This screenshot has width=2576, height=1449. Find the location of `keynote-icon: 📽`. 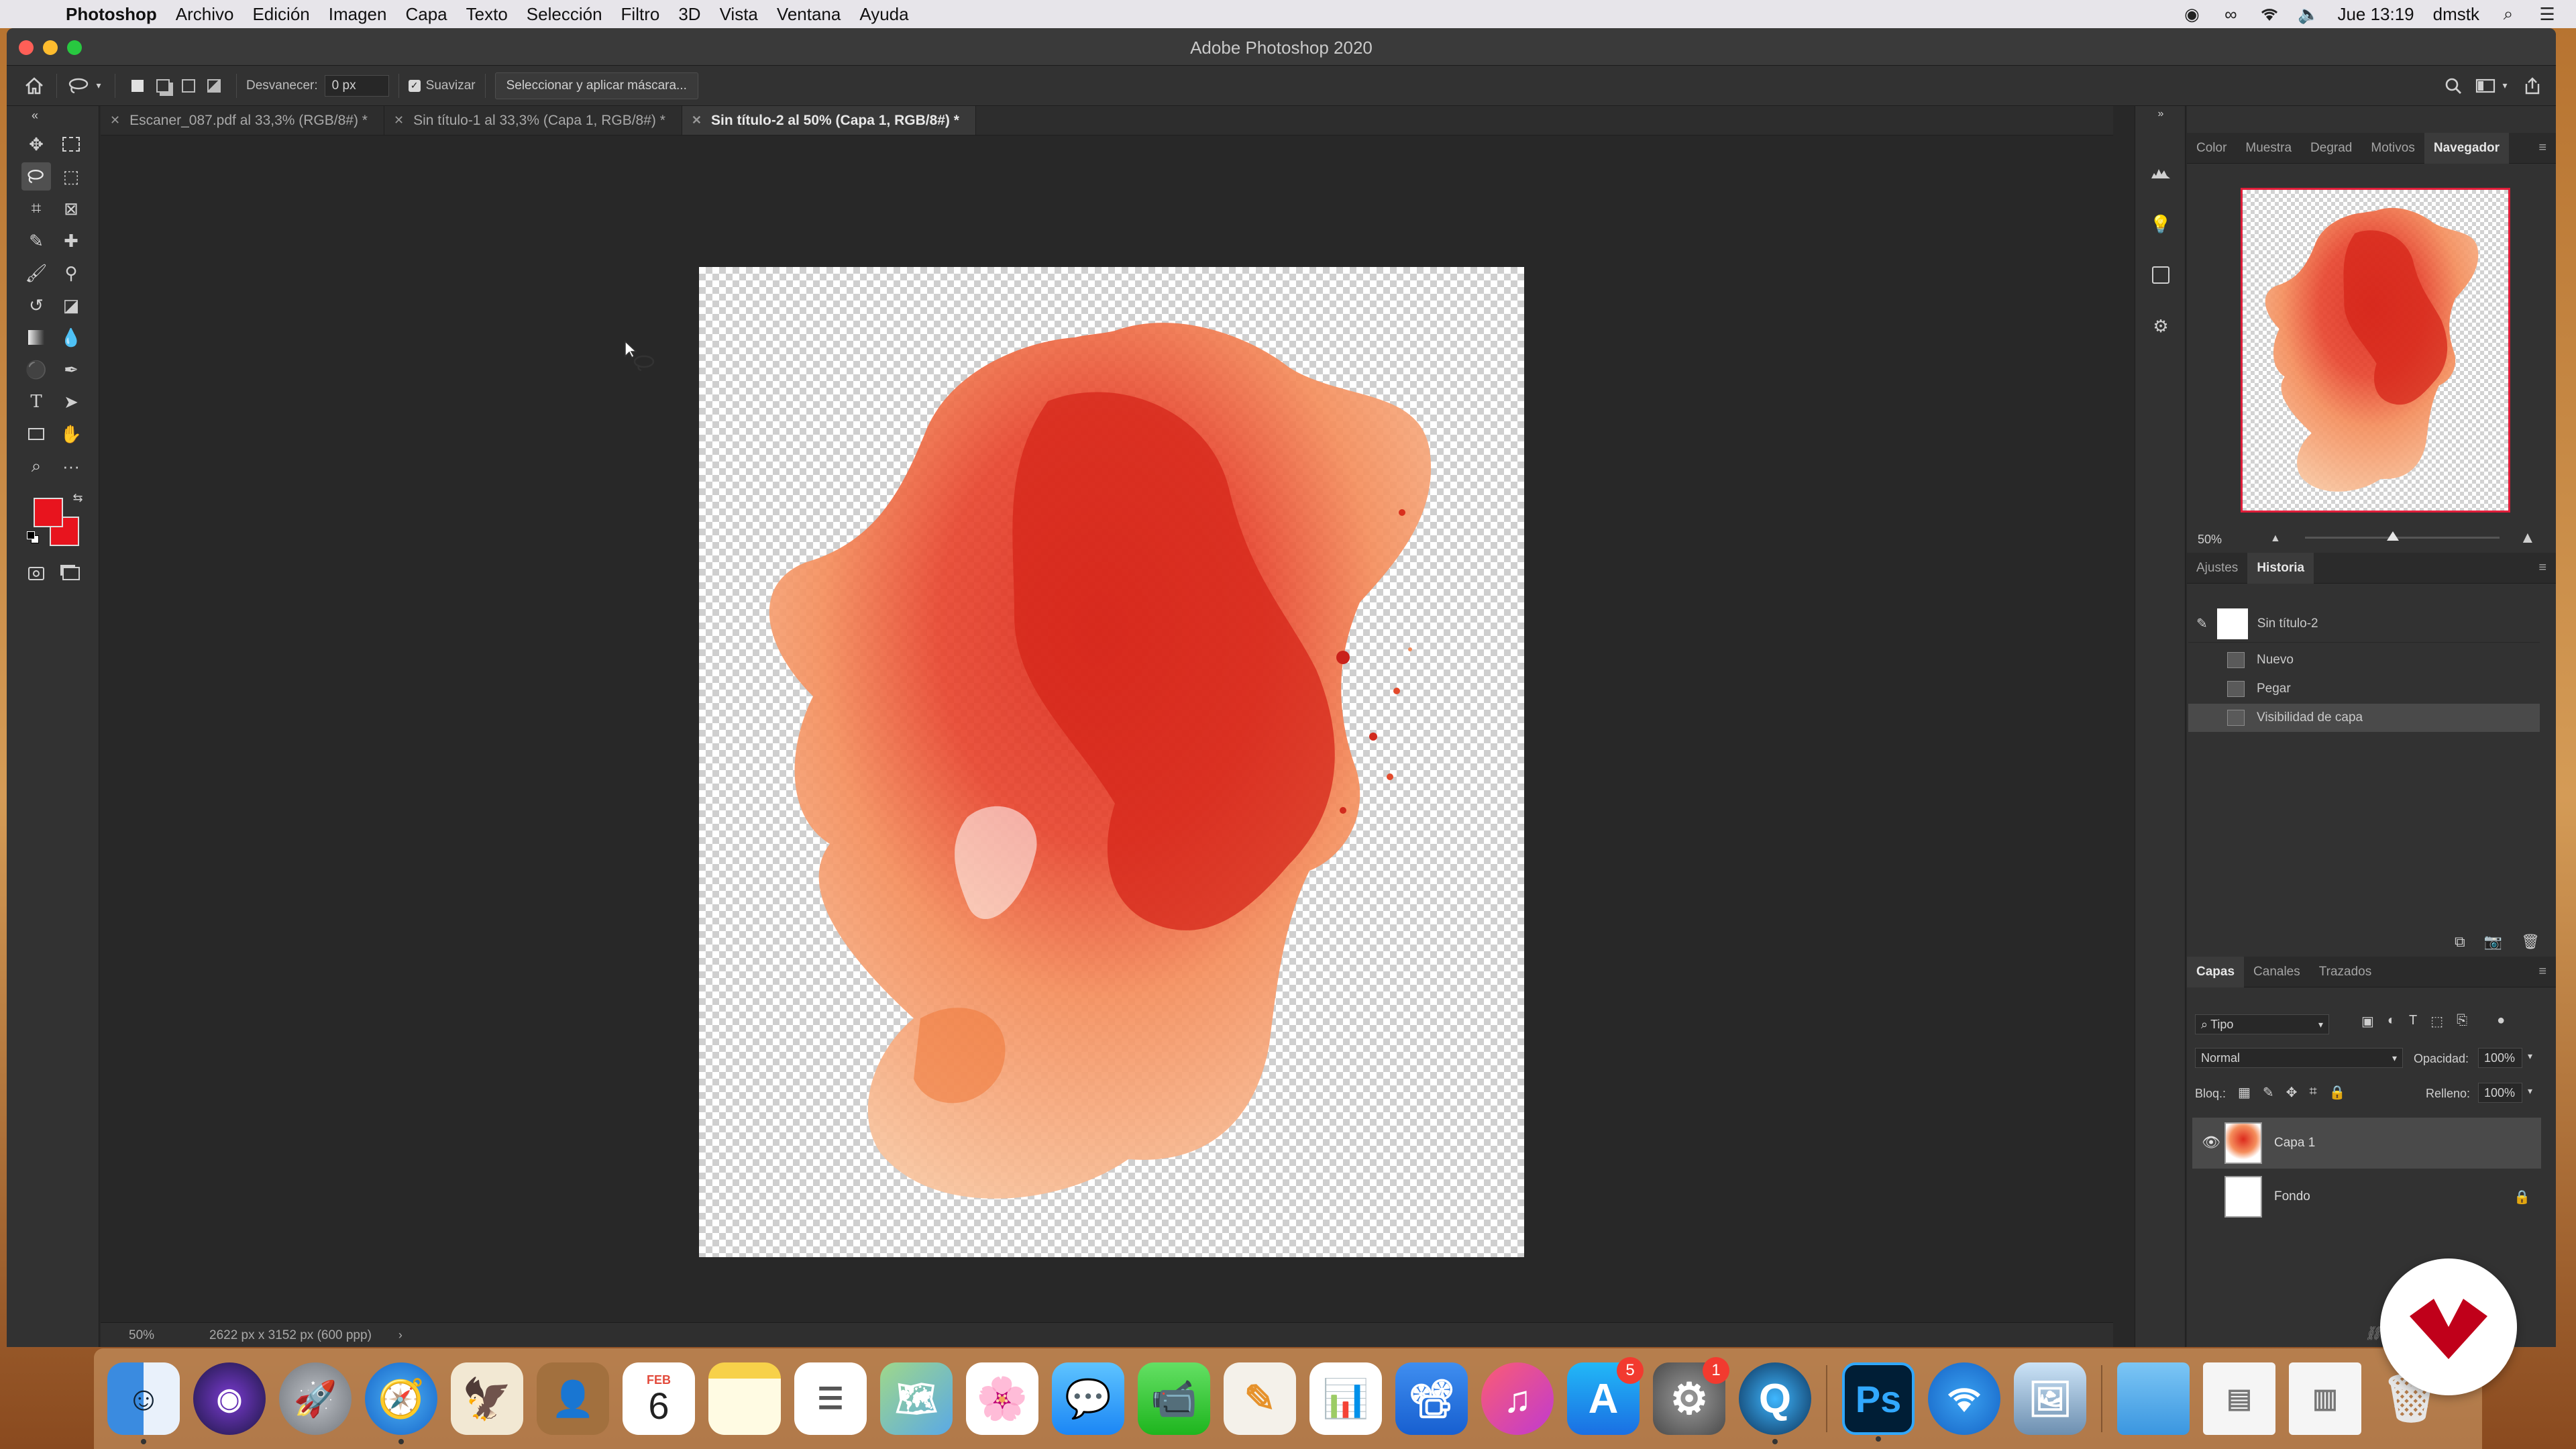

keynote-icon: 📽 is located at coordinates (1431, 1398).